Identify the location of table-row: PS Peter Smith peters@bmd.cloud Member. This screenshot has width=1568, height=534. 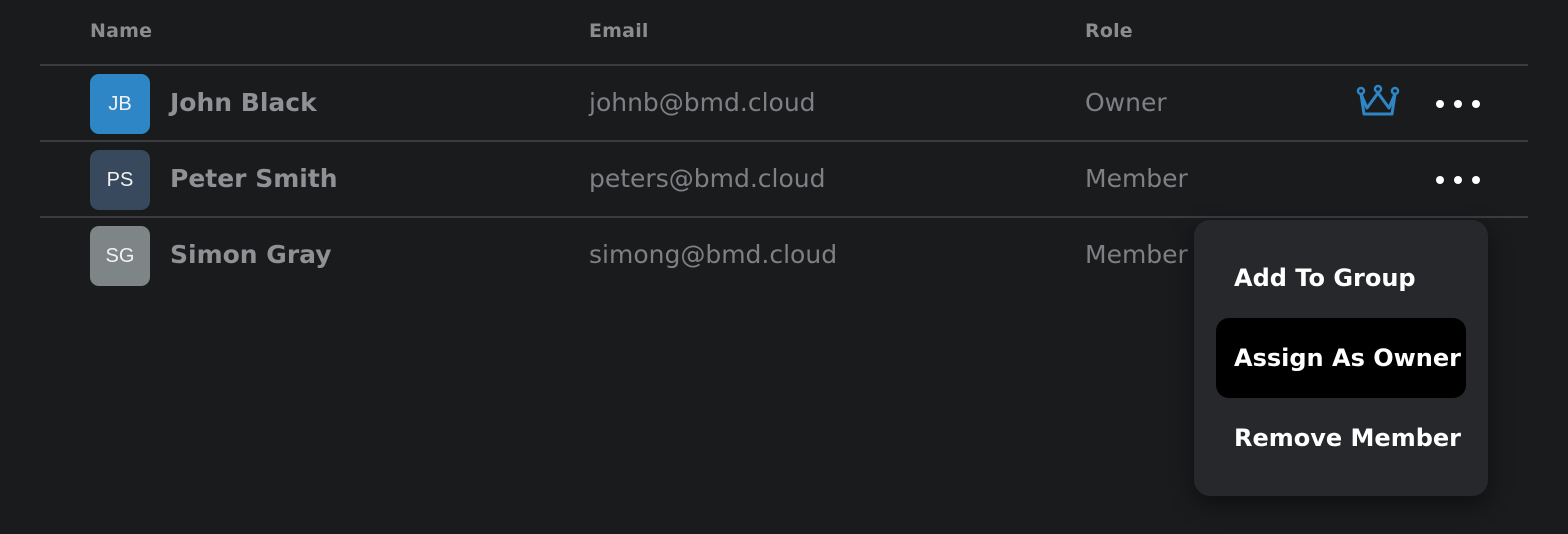
(784, 180).